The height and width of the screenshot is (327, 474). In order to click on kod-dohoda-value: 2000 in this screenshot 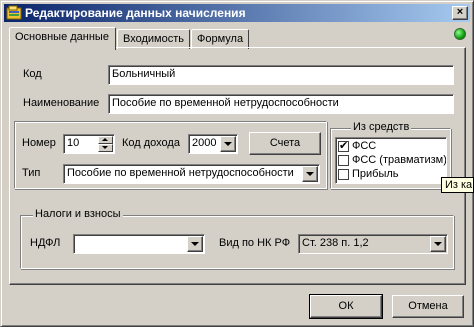, I will do `click(204, 143)`.